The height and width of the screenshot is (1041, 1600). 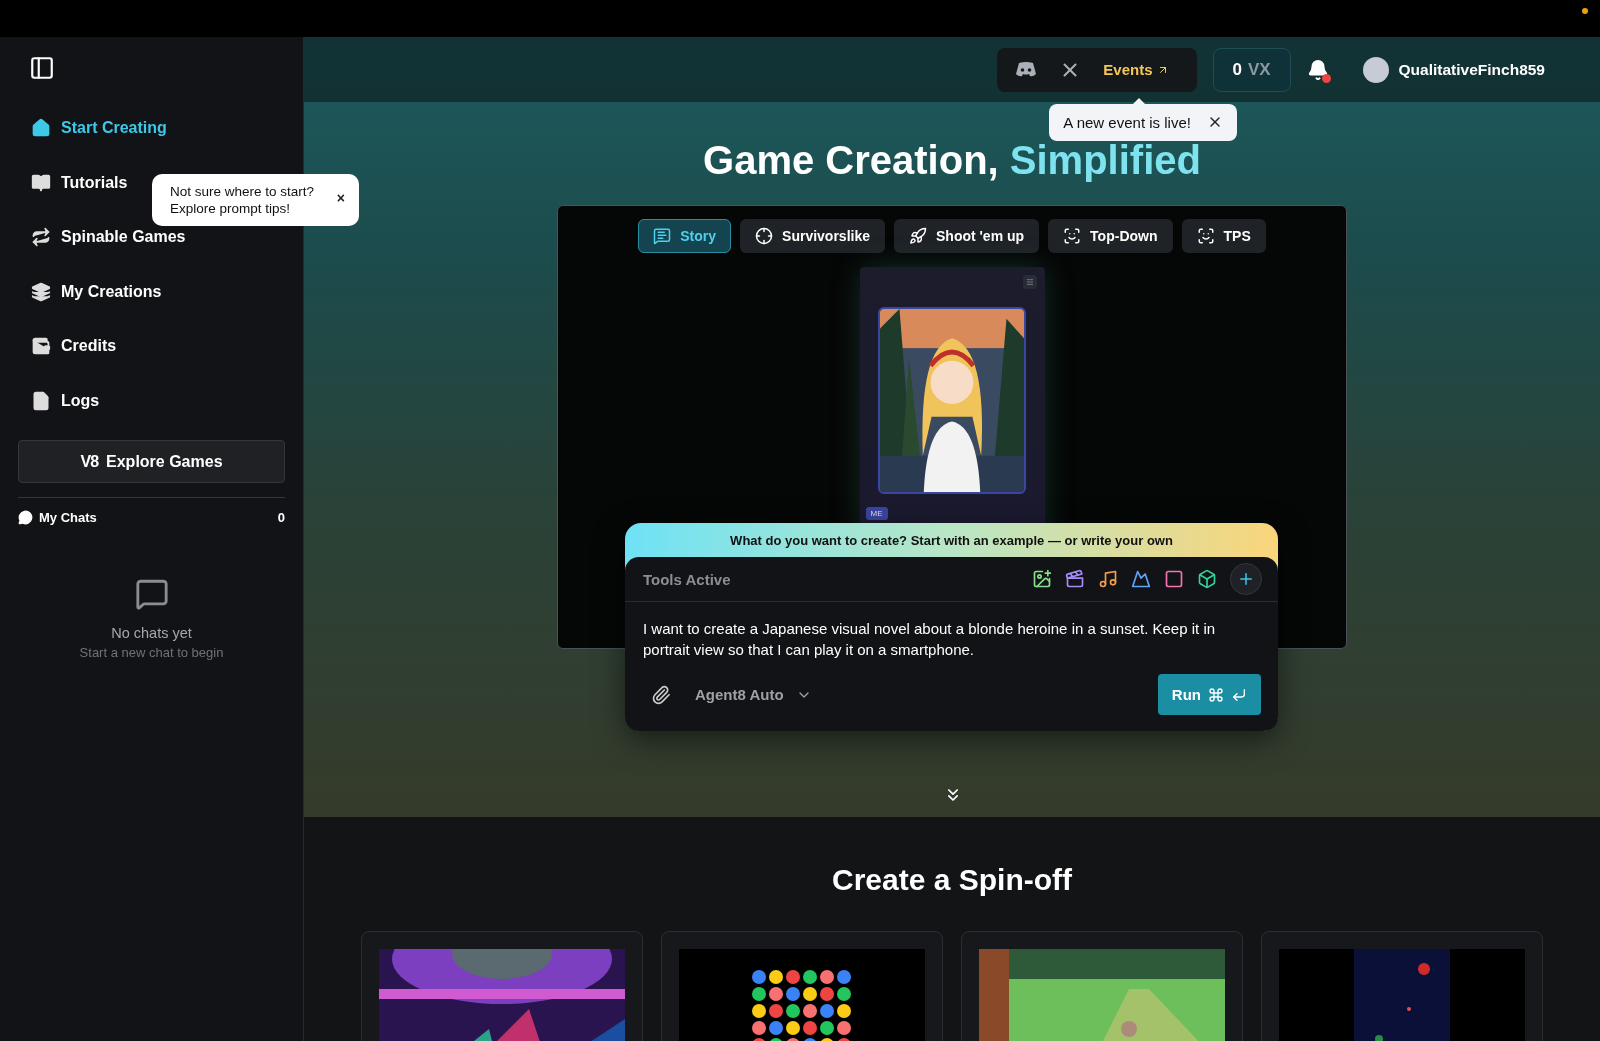 I want to click on lines-icon, so click(x=1029, y=282).